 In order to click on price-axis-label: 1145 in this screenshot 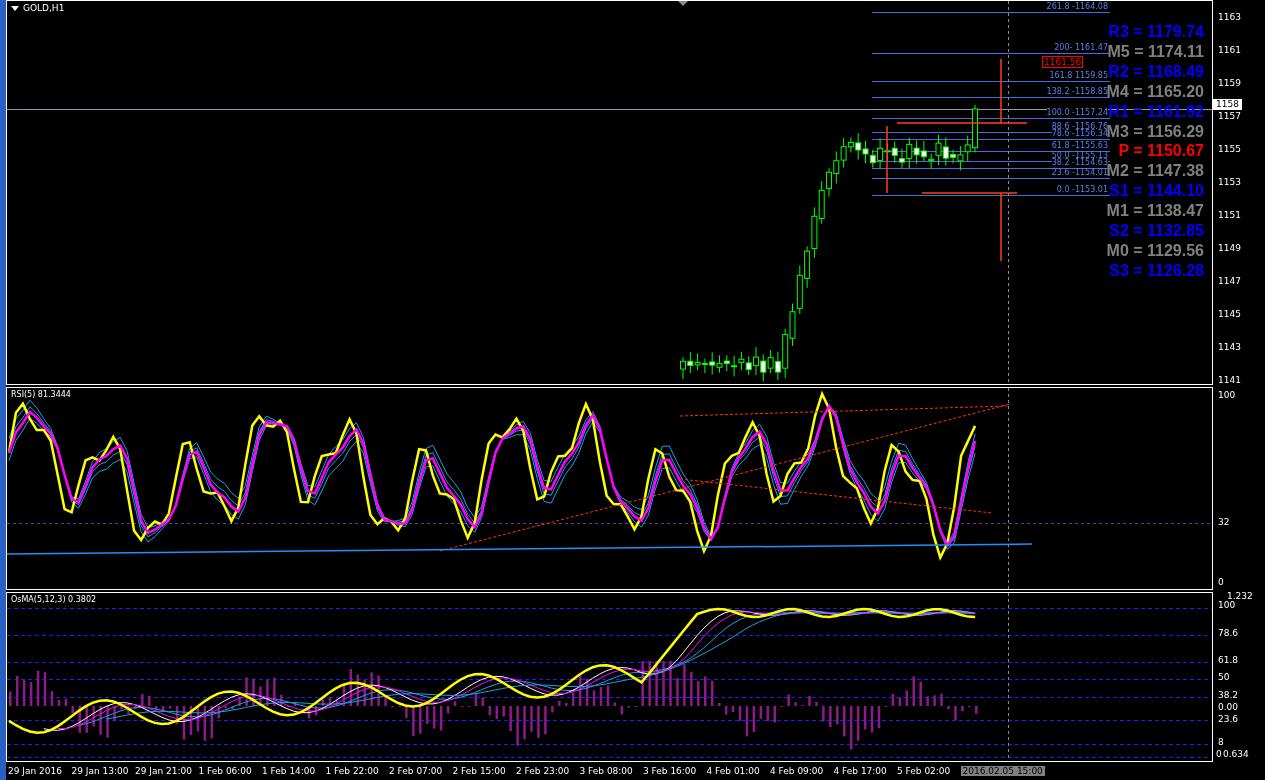, I will do `click(1229, 314)`.